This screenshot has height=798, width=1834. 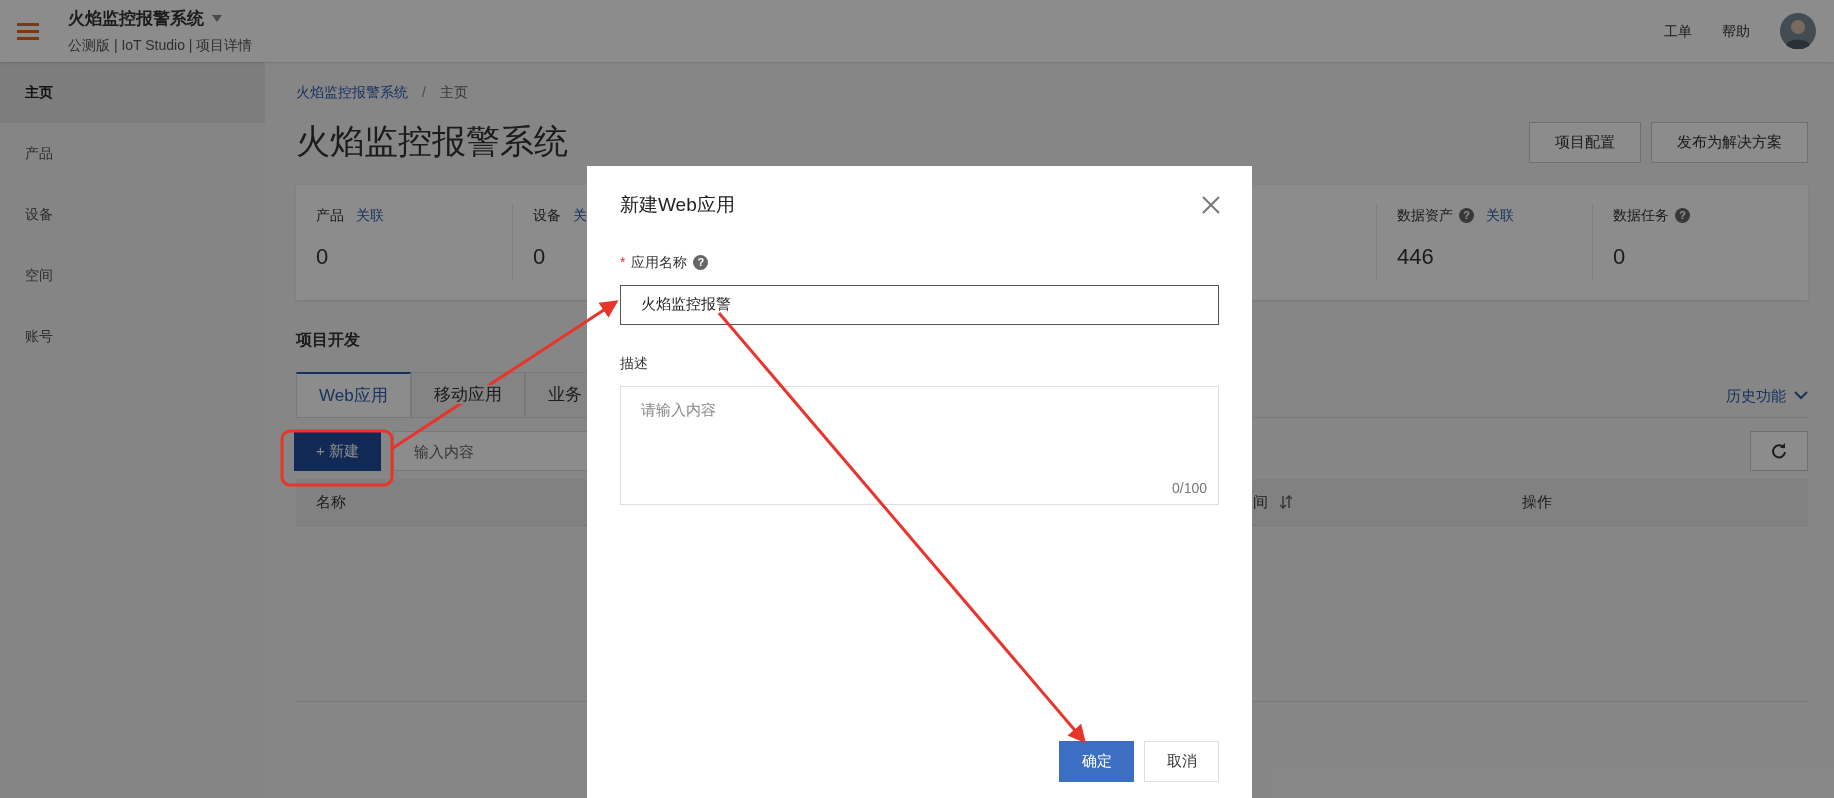 What do you see at coordinates (330, 215) in the screenshot?
I see `stat-label: 产品` at bounding box center [330, 215].